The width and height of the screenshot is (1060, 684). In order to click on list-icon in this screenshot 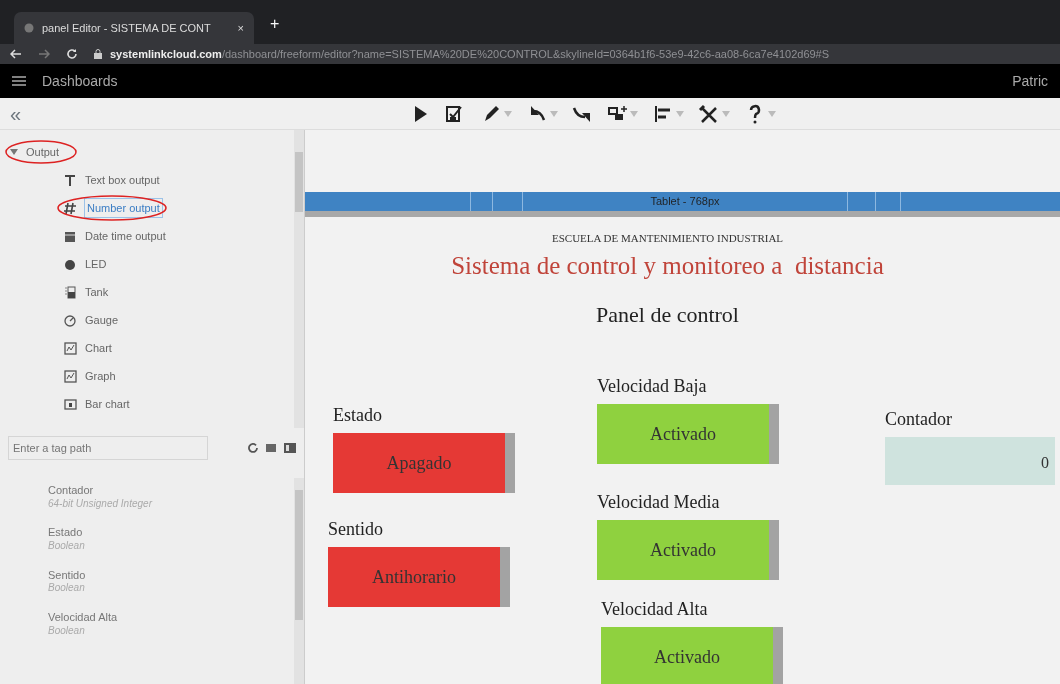, I will do `click(271, 448)`.